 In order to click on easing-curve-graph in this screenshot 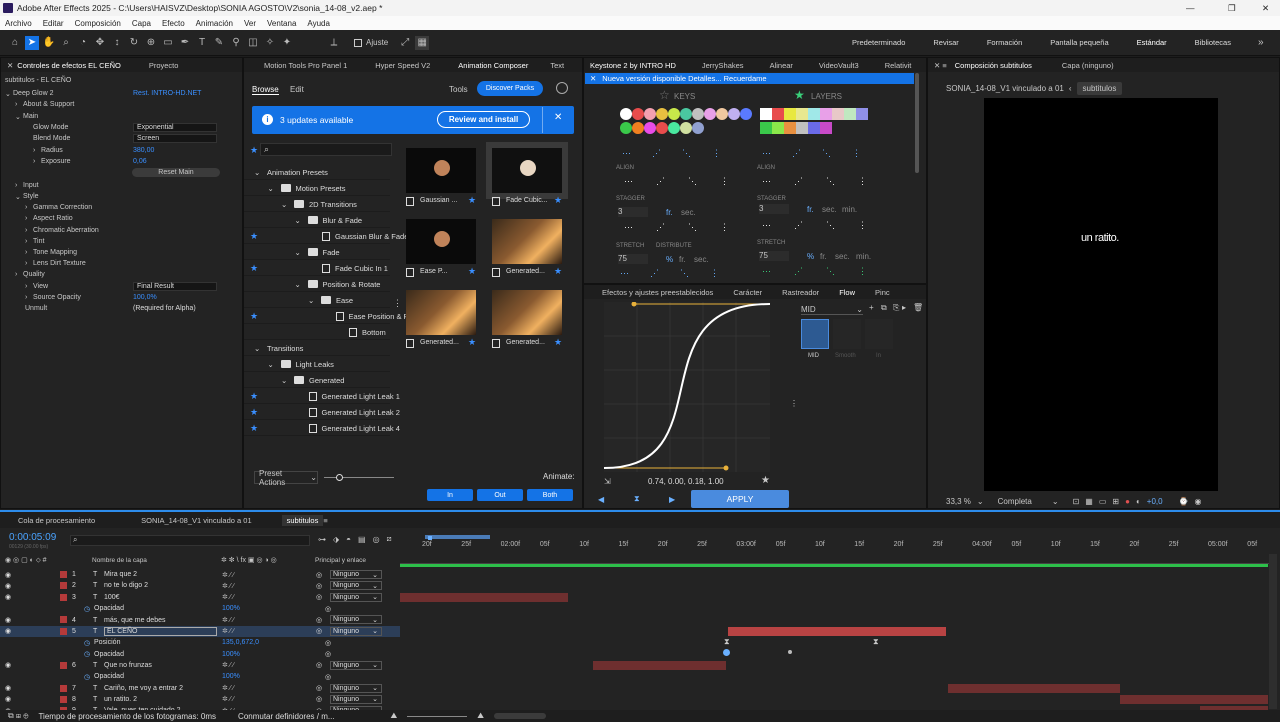, I will do `click(687, 387)`.